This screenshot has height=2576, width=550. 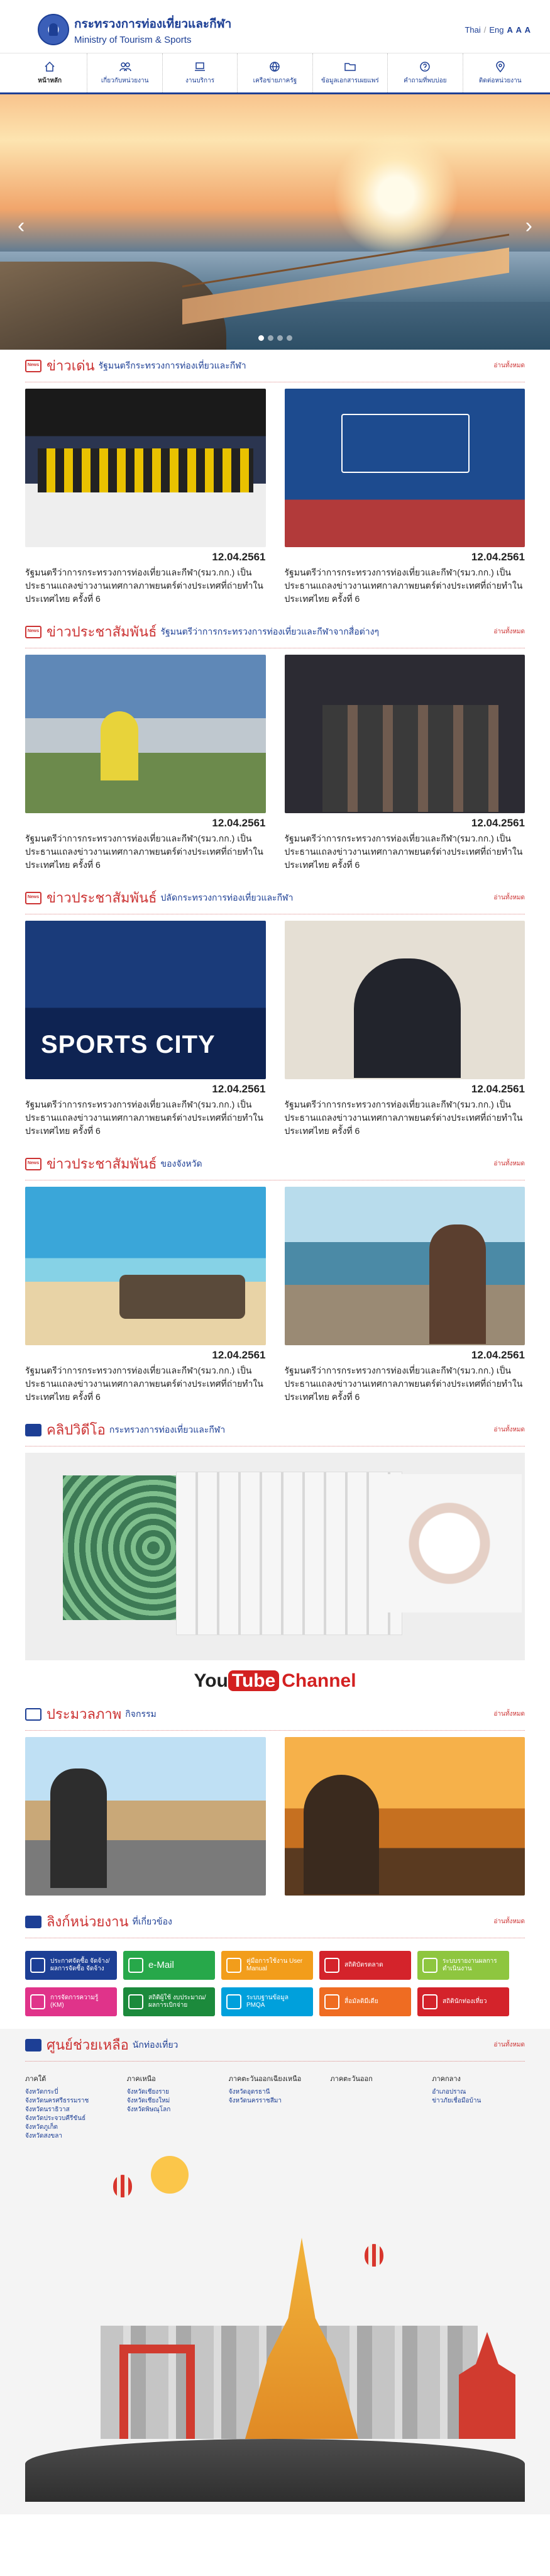 I want to click on related-link-tile: สถิติผู้ใช้ งบประมาณ/ผลการเบิกจ่าย, so click(x=169, y=2001).